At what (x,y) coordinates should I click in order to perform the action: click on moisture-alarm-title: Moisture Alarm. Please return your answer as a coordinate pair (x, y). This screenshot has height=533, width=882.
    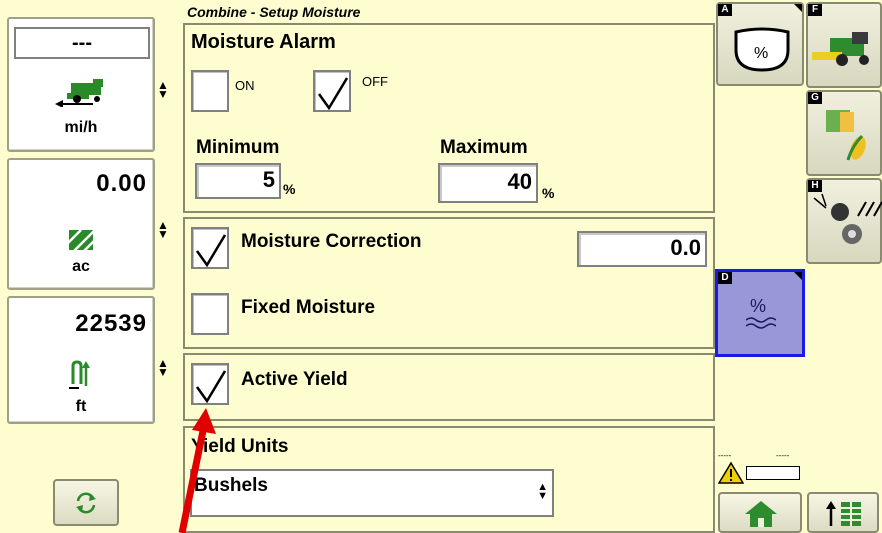
    Looking at the image, I should click on (263, 42).